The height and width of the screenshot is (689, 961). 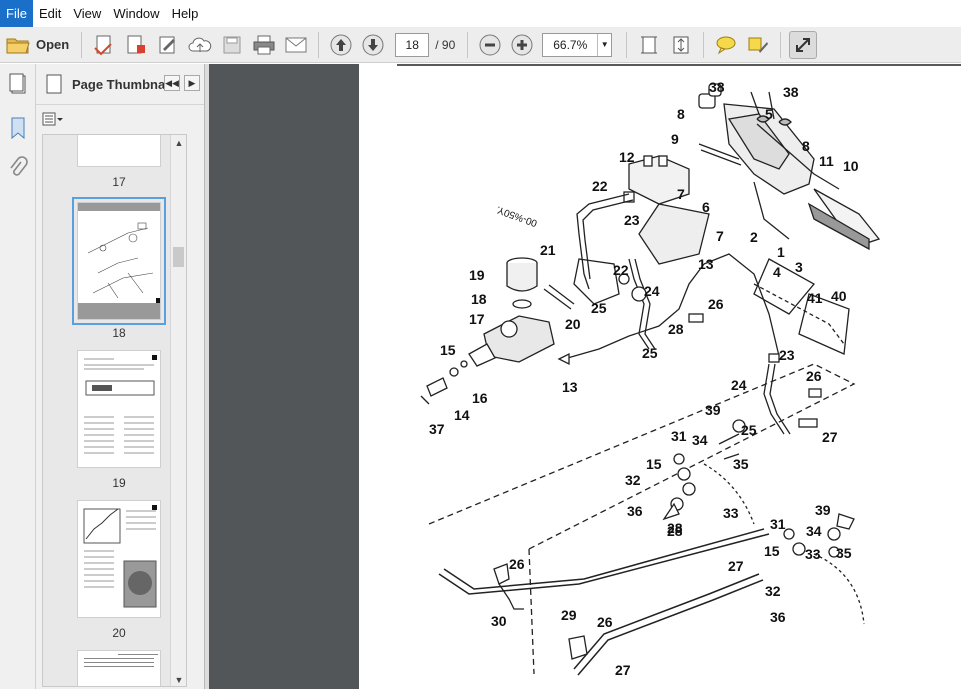 What do you see at coordinates (136, 13) in the screenshot?
I see `menu-window: Window` at bounding box center [136, 13].